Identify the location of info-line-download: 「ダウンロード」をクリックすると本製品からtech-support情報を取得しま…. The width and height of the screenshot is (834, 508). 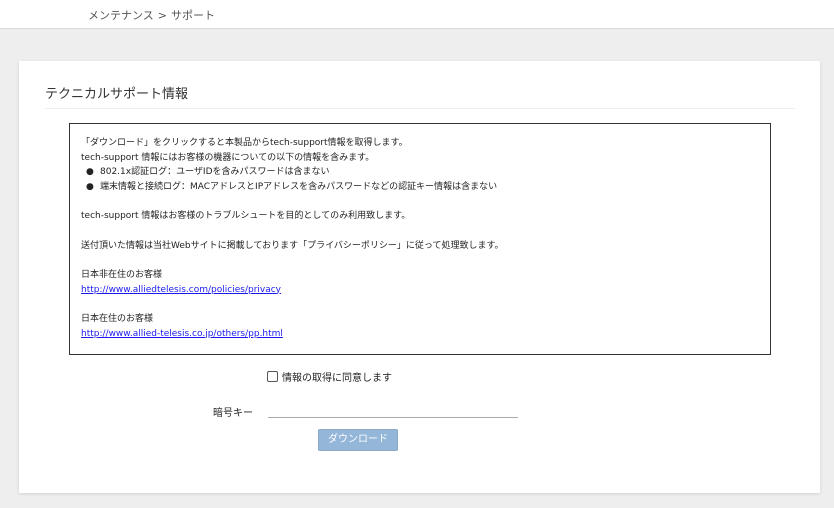
(244, 143).